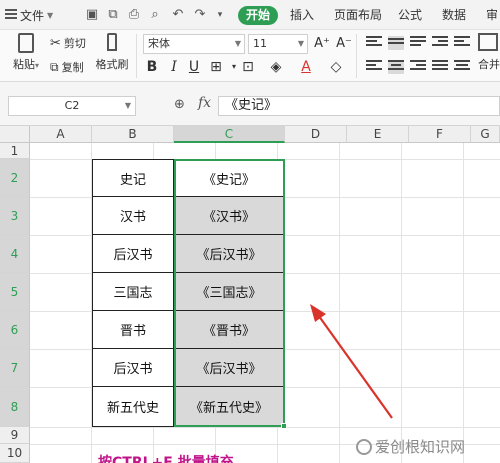  What do you see at coordinates (204, 103) in the screenshot?
I see `function-button: fx` at bounding box center [204, 103].